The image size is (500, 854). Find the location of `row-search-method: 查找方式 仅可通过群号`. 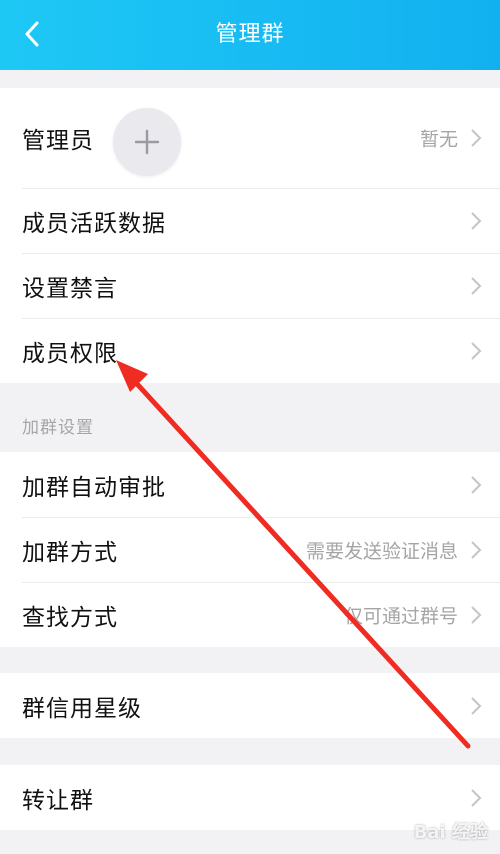

row-search-method: 查找方式 仅可通过群号 is located at coordinates (250, 614).